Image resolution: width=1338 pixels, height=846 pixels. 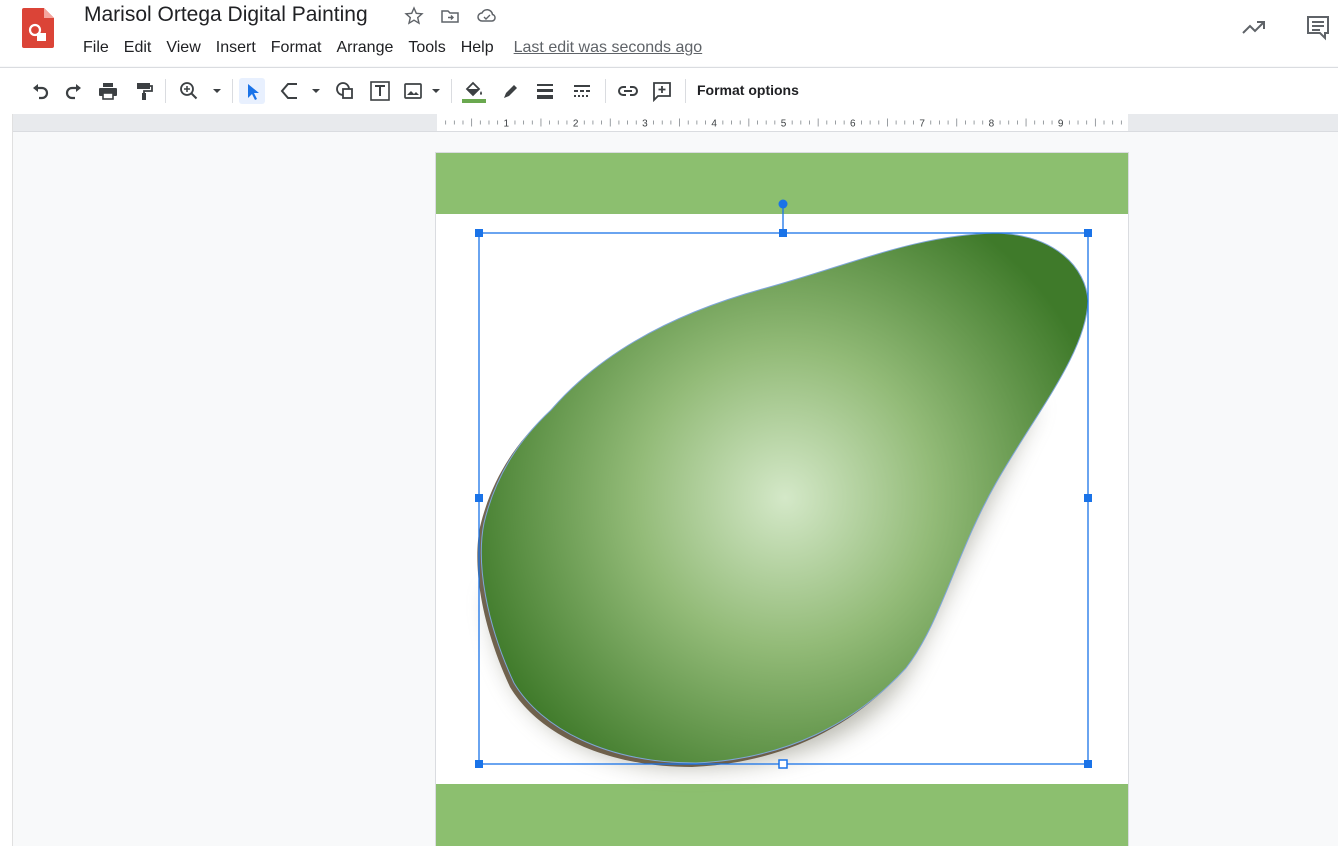 I want to click on ruler-label: 7, so click(x=922, y=124).